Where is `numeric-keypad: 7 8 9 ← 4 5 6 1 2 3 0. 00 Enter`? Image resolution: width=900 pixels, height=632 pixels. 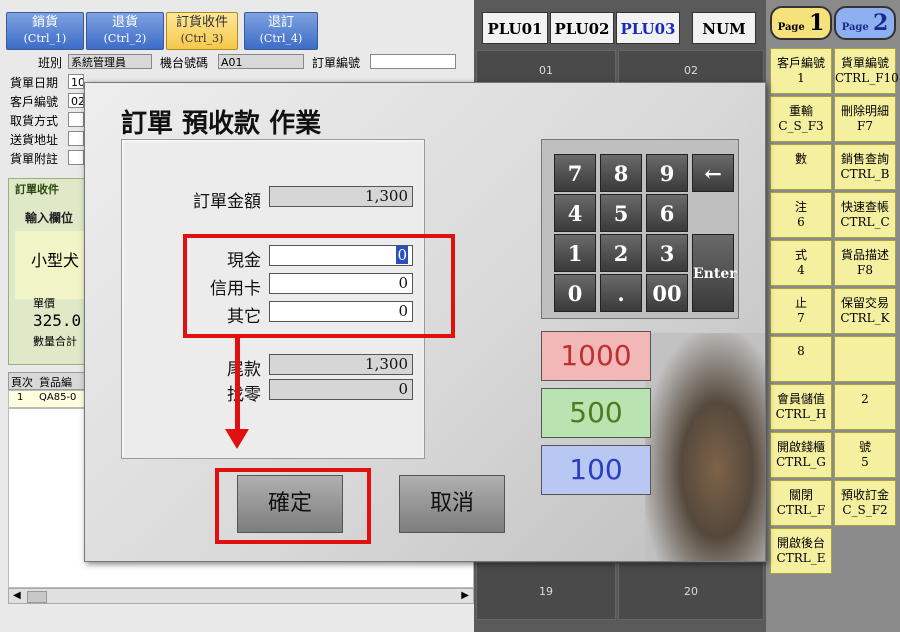 numeric-keypad: 7 8 9 ← 4 5 6 1 2 3 0. 00 Enter is located at coordinates (640, 229).